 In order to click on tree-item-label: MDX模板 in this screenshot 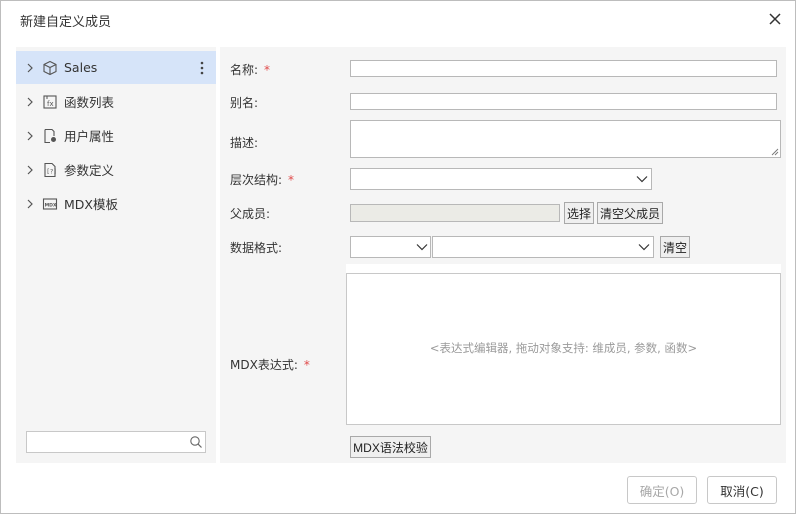, I will do `click(91, 204)`.